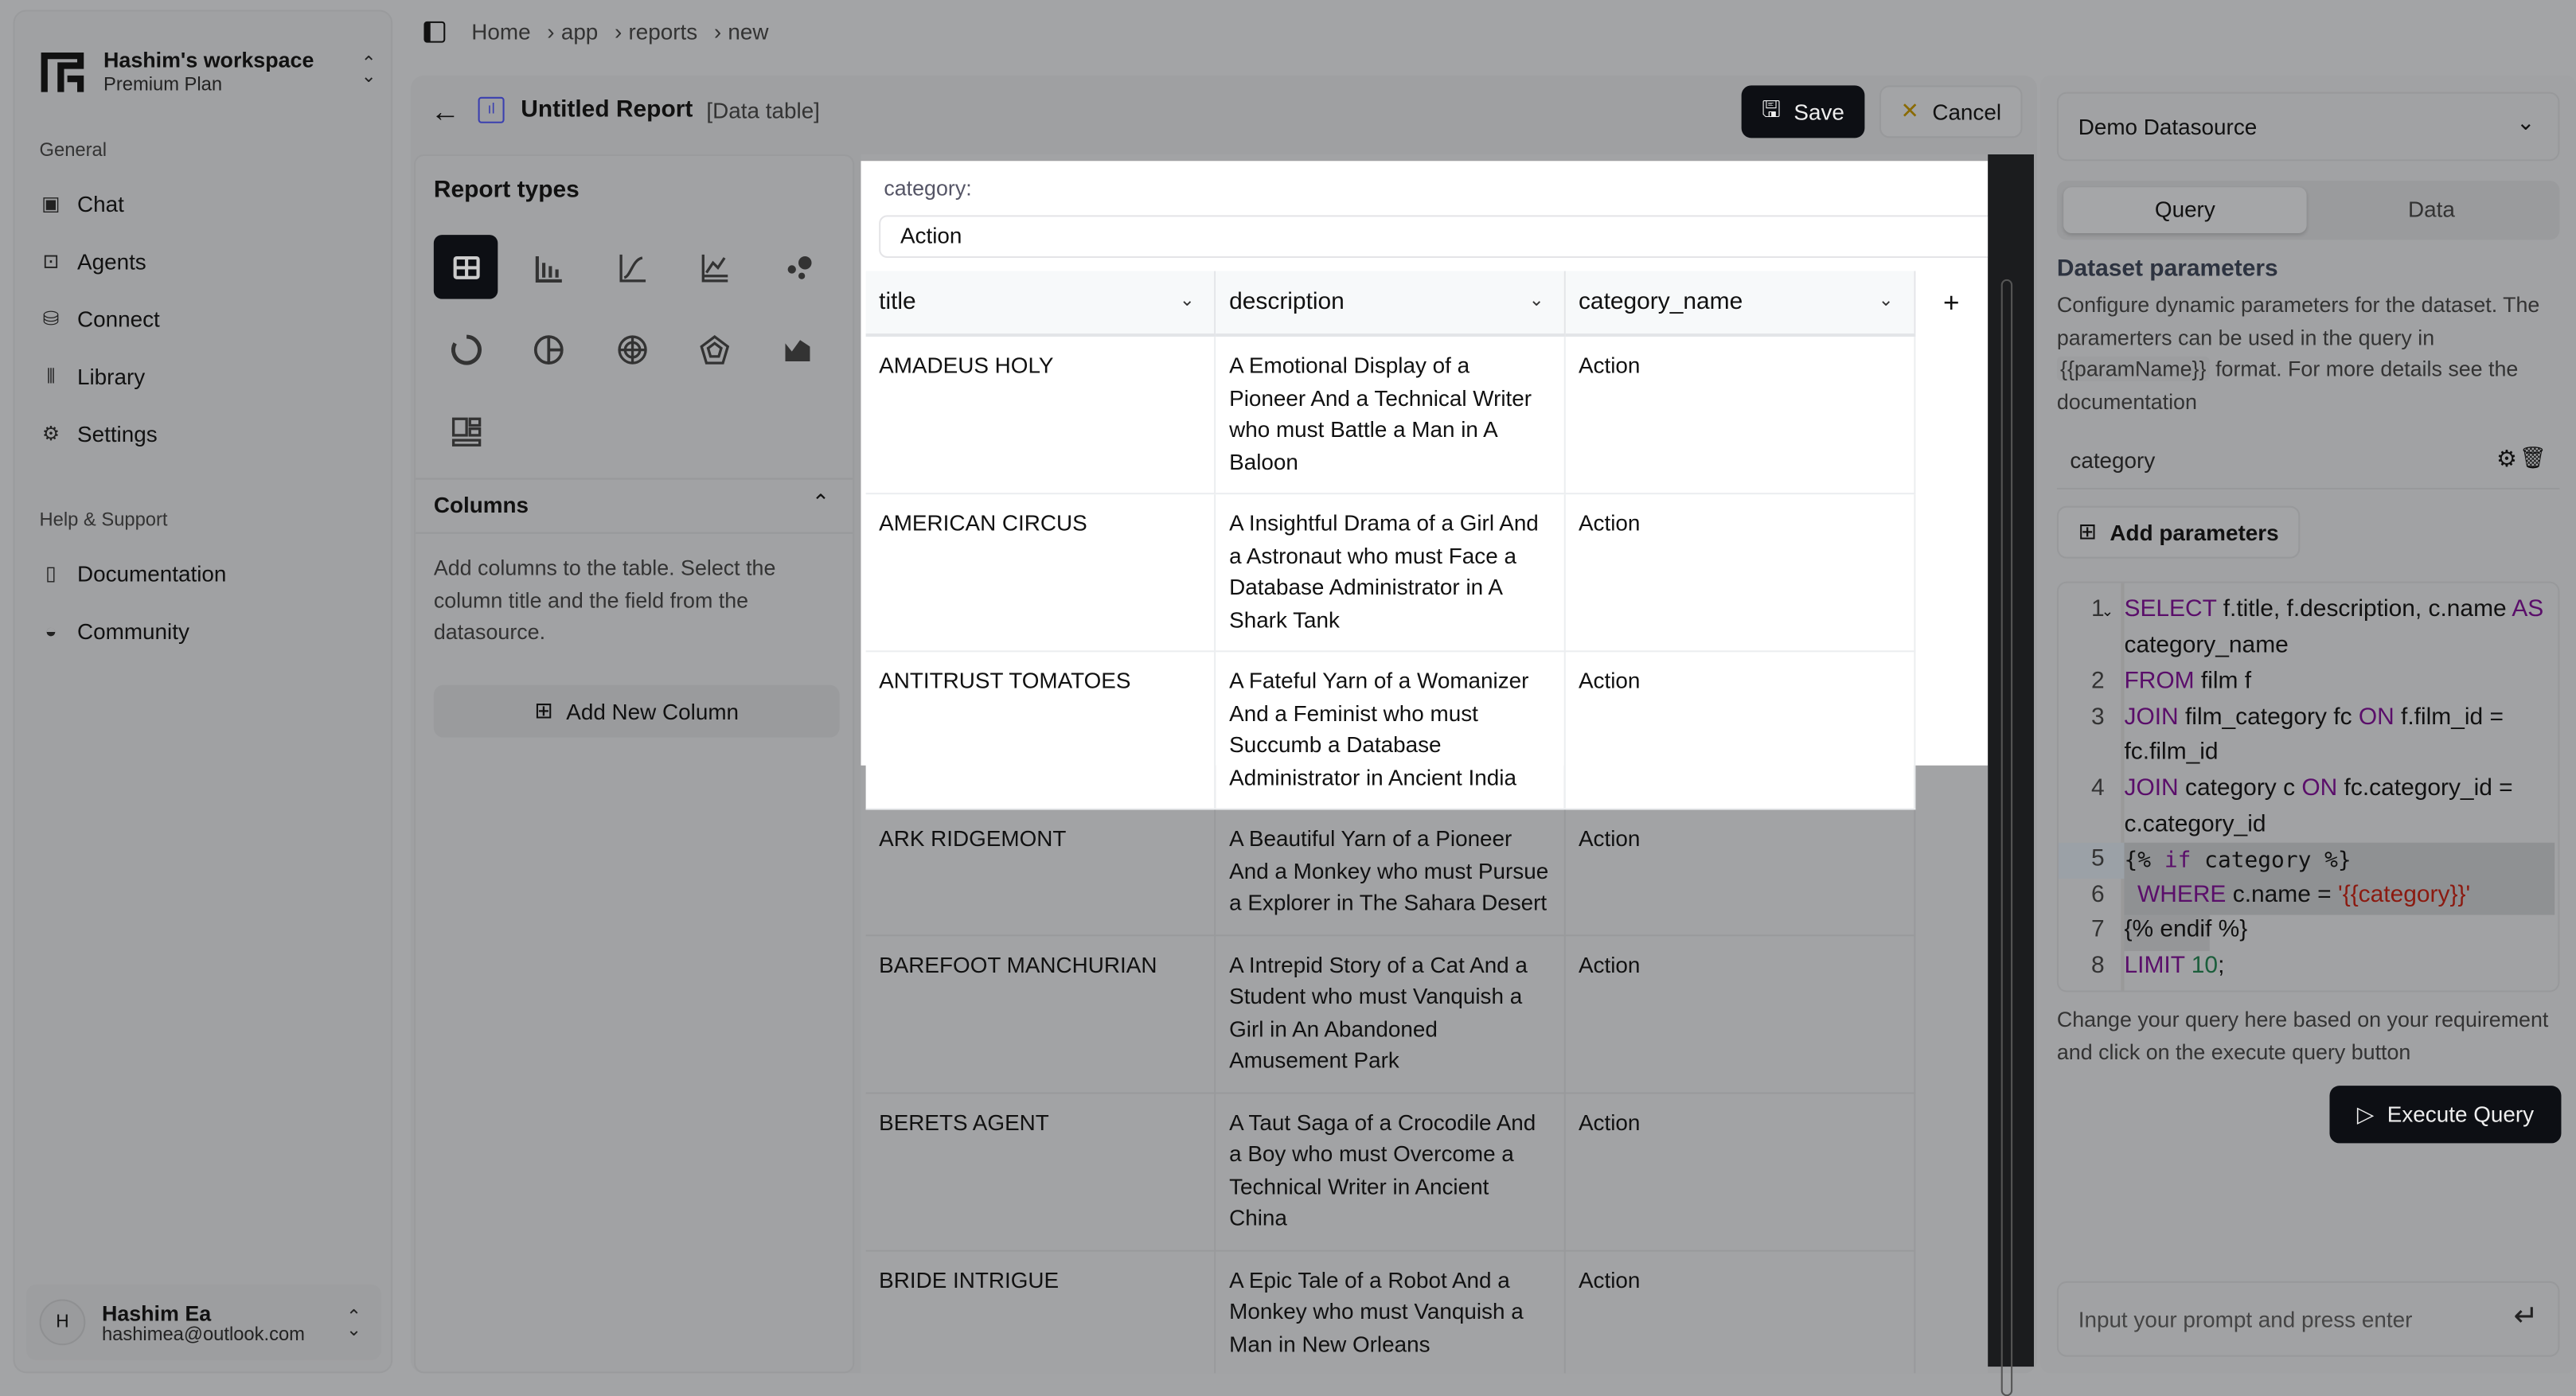  I want to click on type-bar, so click(548, 266).